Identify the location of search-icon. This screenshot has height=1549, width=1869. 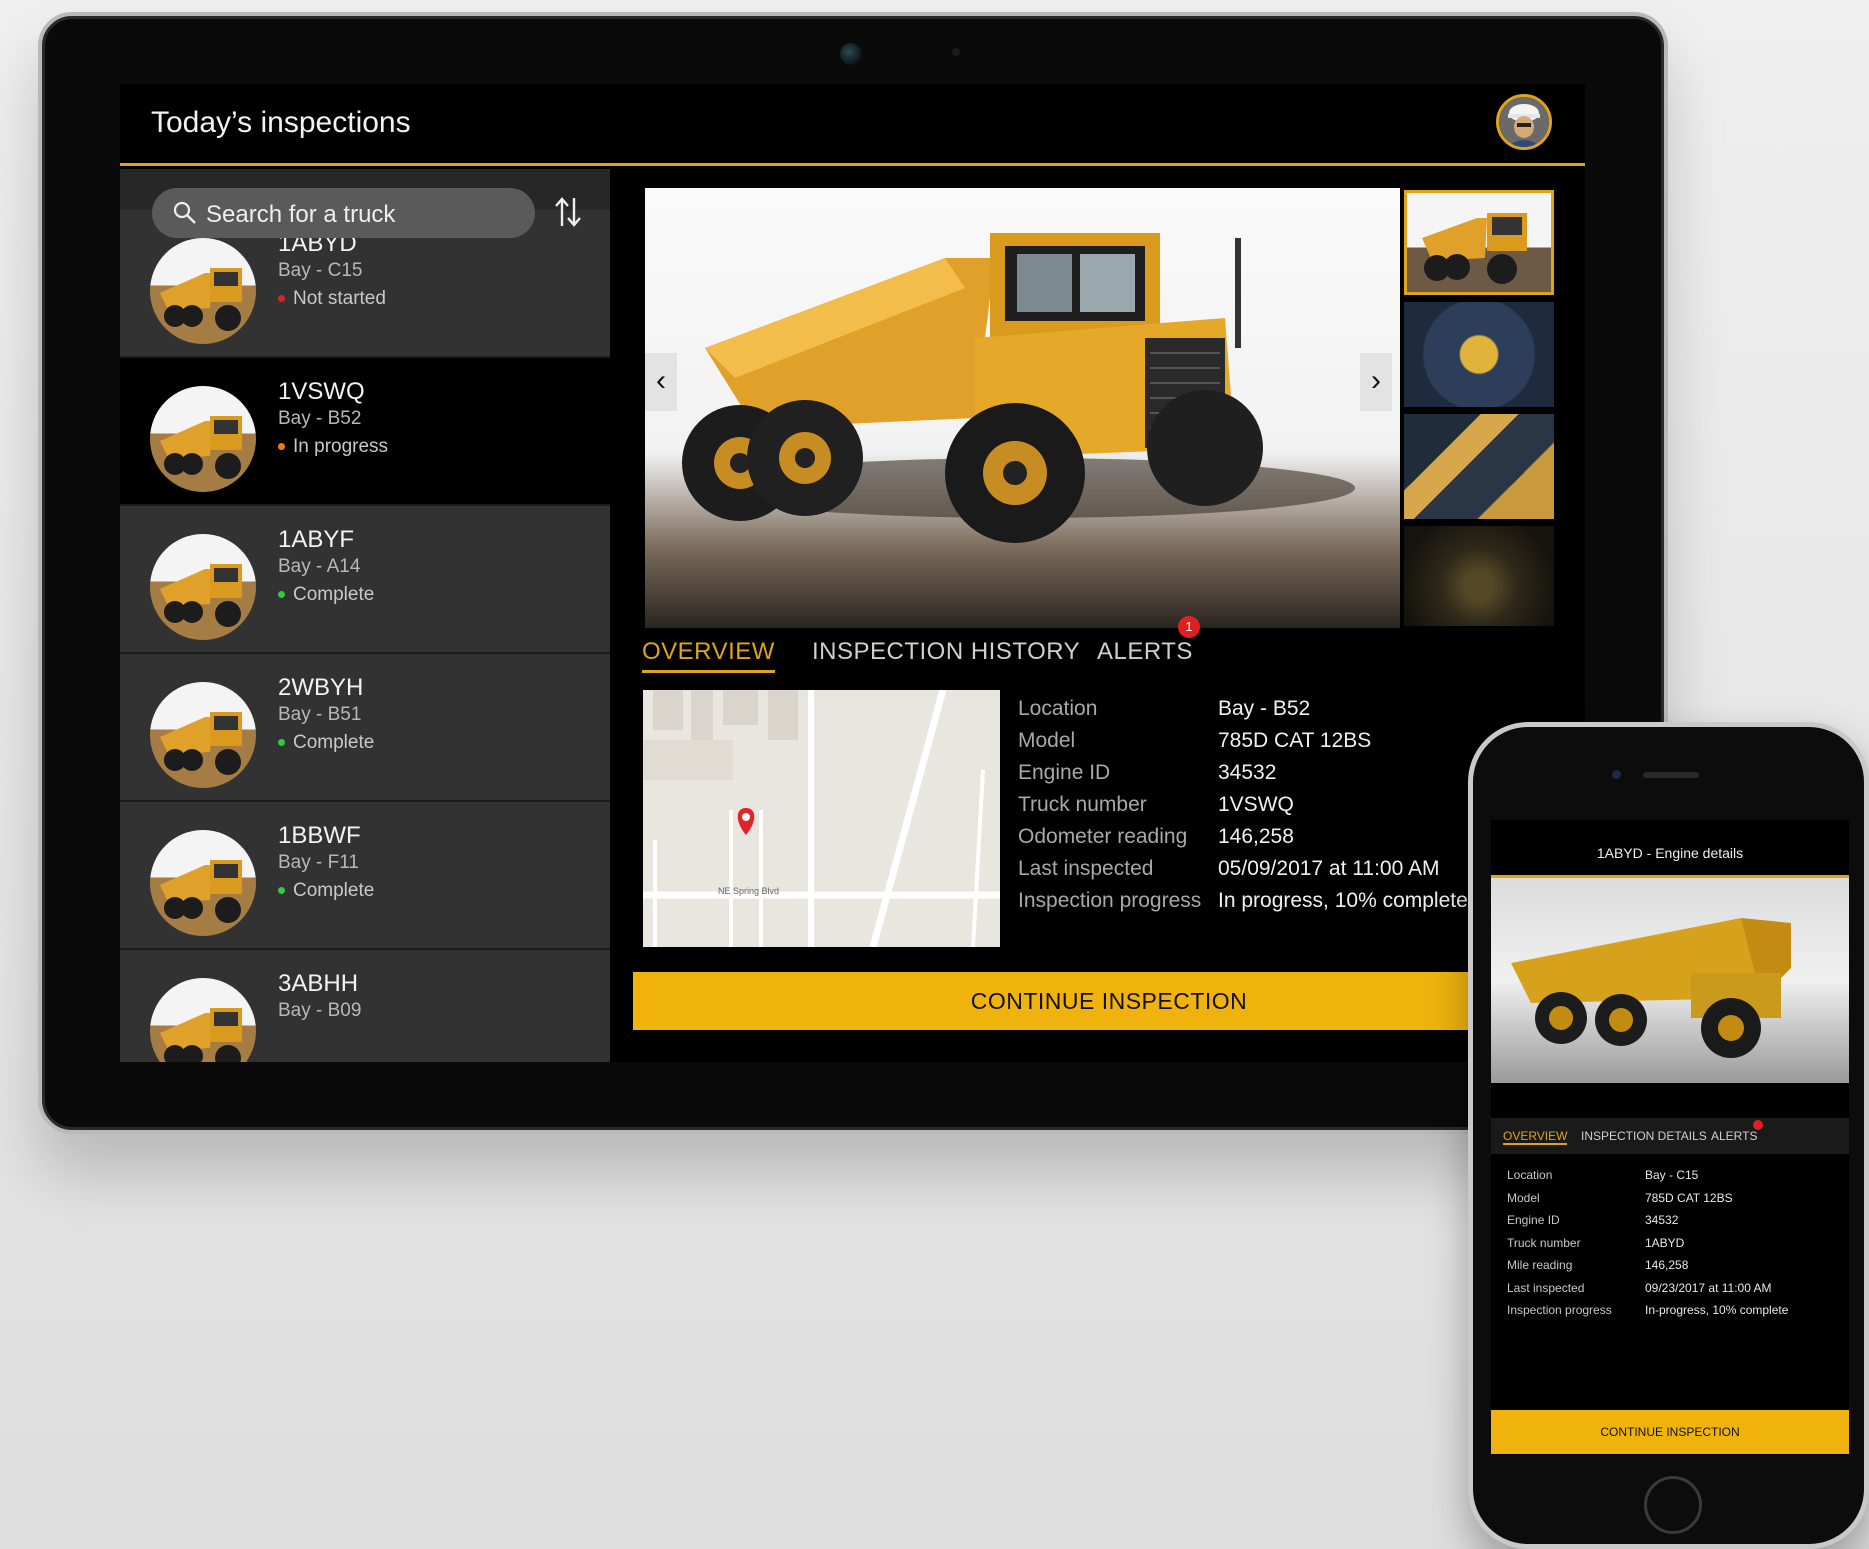
(184, 212).